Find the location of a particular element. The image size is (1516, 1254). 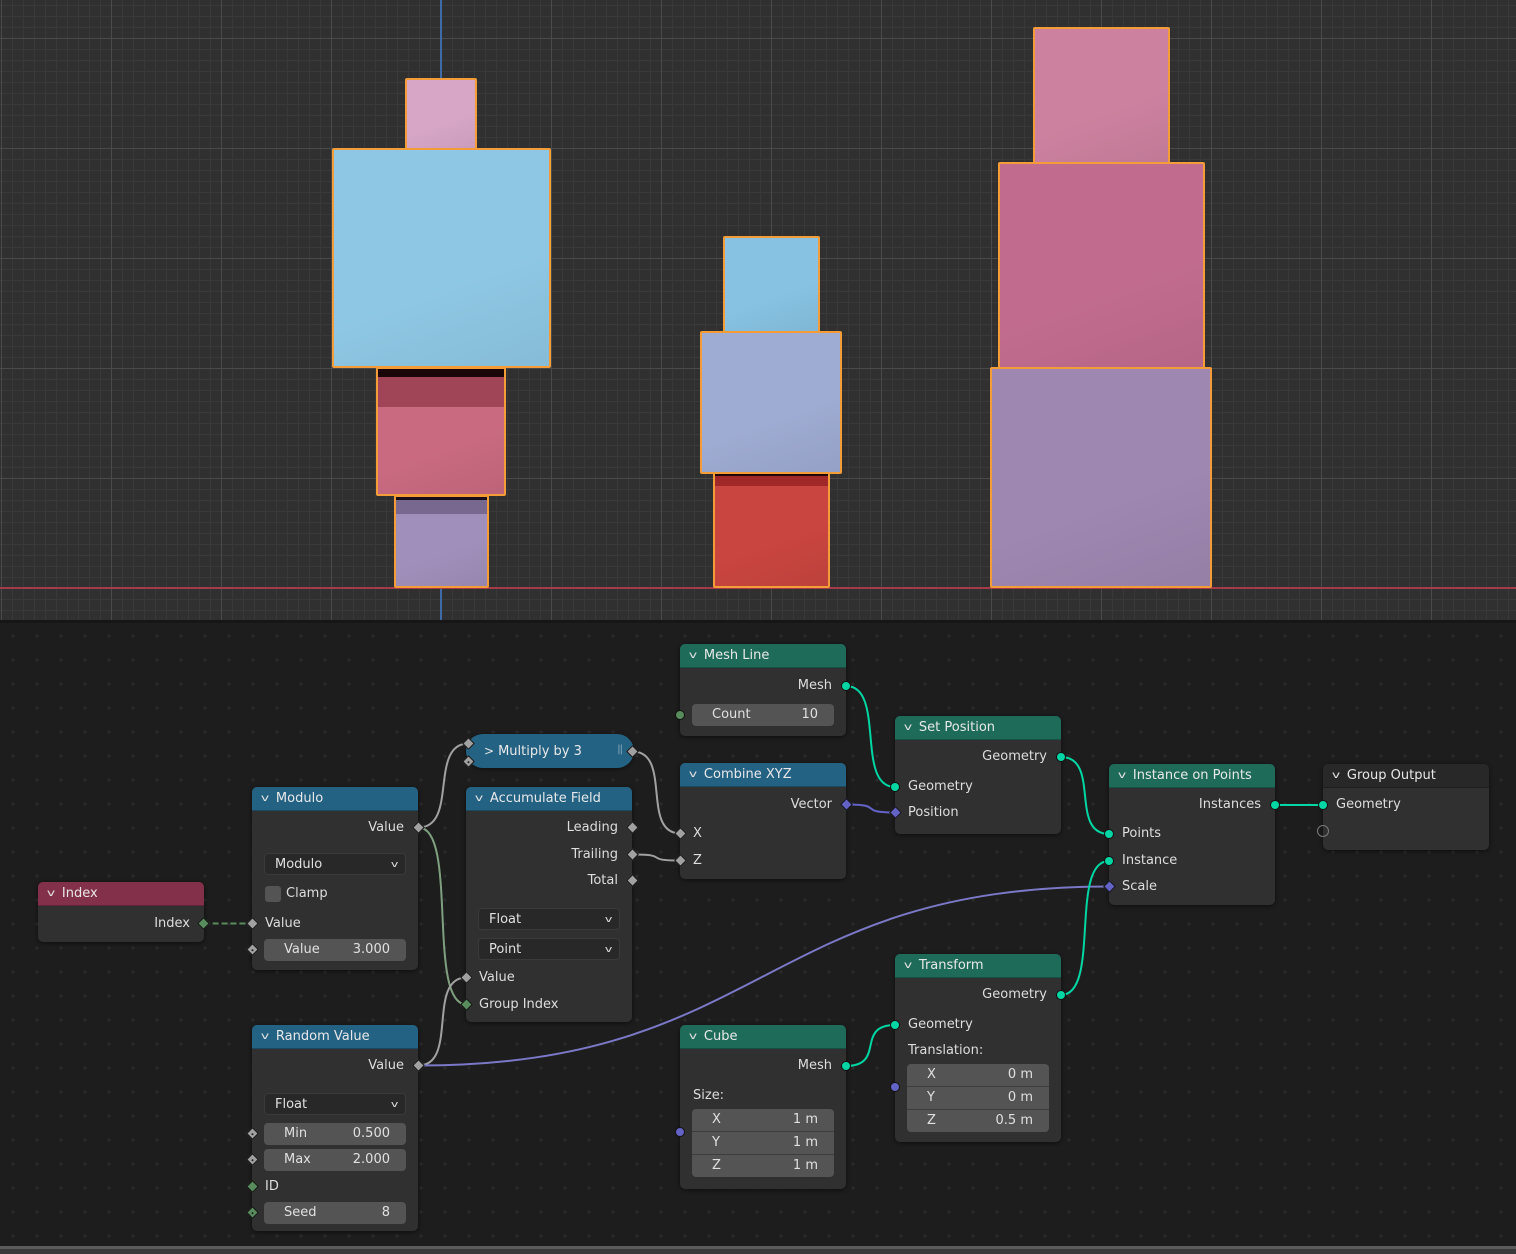

field-label: Max is located at coordinates (297, 1159).